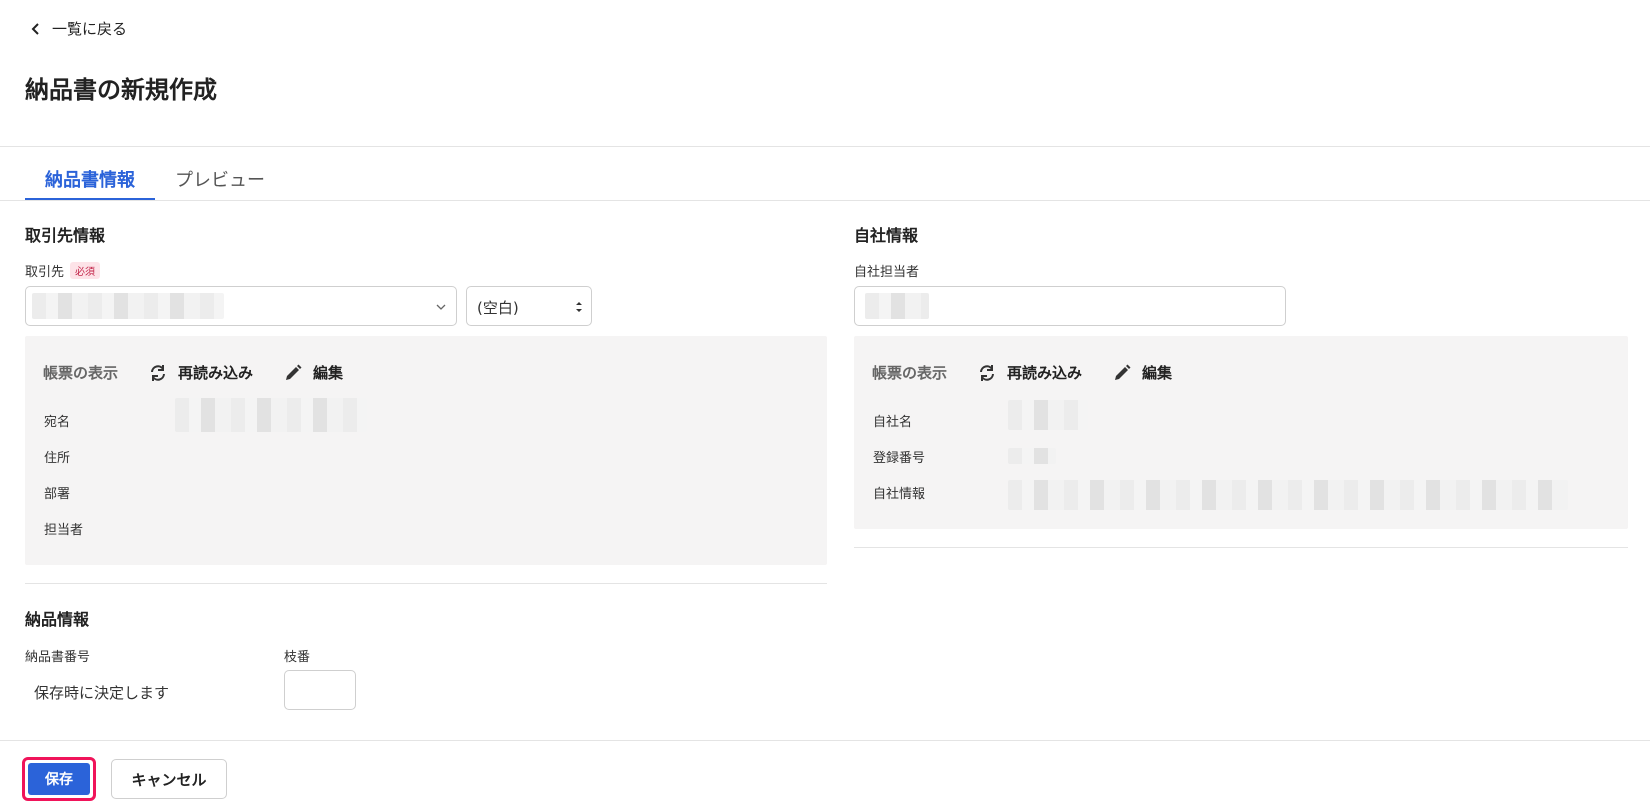  What do you see at coordinates (241, 306) in the screenshot?
I see `client-select` at bounding box center [241, 306].